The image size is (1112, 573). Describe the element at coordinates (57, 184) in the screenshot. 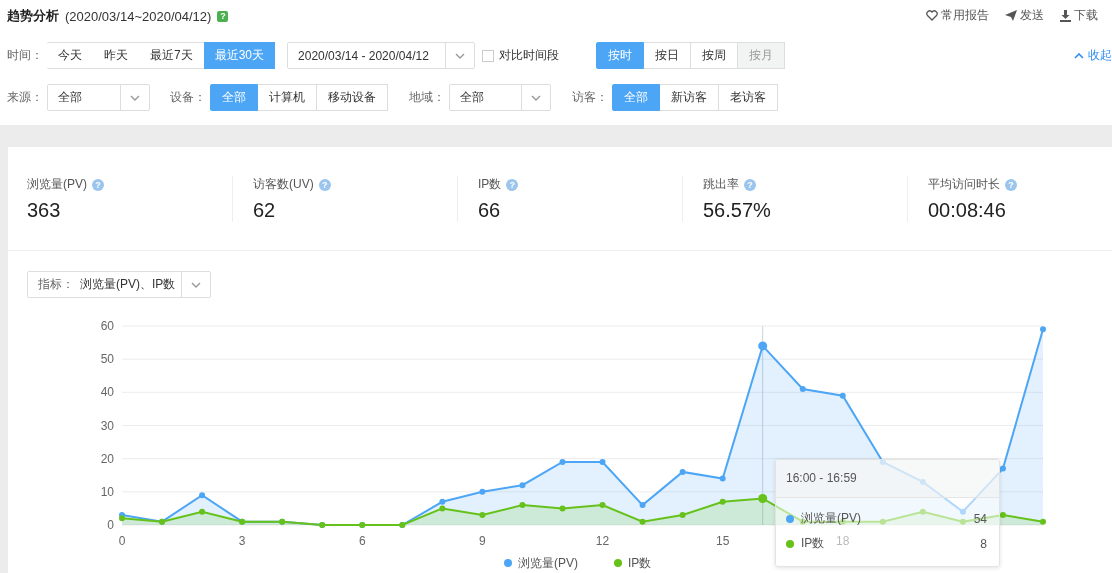

I see `stat-label: 浏览量(PV)` at that location.